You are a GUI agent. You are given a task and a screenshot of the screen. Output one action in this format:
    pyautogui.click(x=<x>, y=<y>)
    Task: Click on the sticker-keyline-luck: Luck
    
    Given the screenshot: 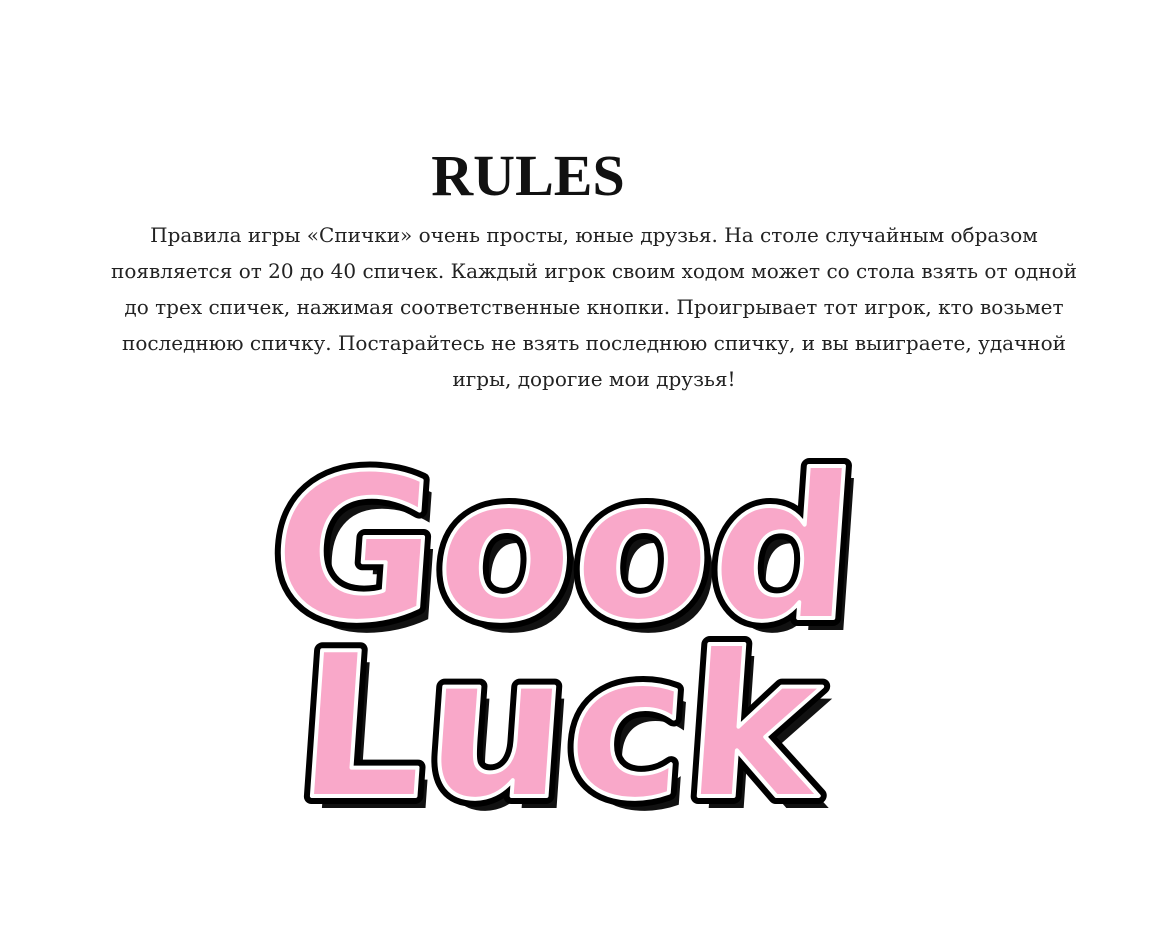 What is the action you would take?
    pyautogui.click(x=560, y=719)
    